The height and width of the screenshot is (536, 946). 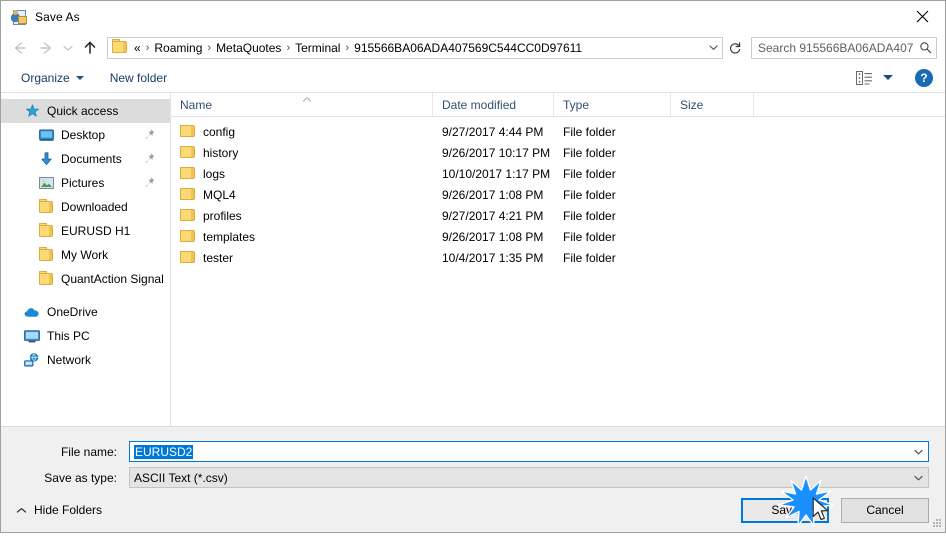 What do you see at coordinates (558, 131) in the screenshot?
I see `table-row: config 9/27/2017 4:44 PM File folder` at bounding box center [558, 131].